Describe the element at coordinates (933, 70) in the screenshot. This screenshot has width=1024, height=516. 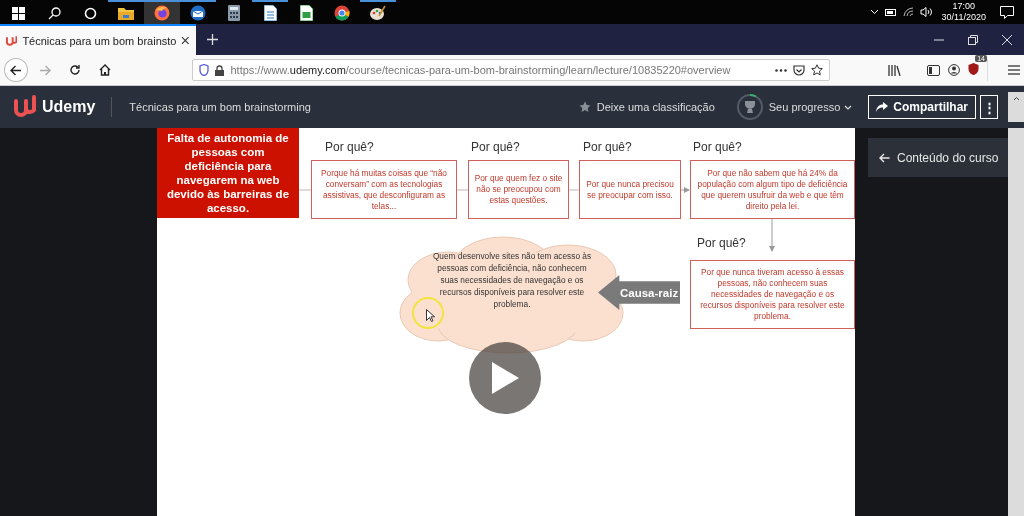
I see `sidebar-icon` at that location.